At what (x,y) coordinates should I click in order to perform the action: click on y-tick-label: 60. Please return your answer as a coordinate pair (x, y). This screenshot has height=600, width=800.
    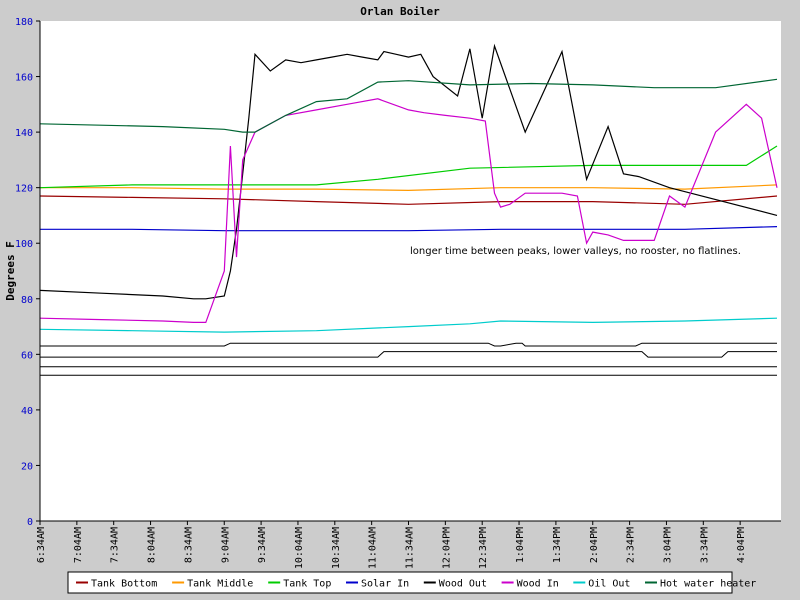
    Looking at the image, I should click on (27, 355).